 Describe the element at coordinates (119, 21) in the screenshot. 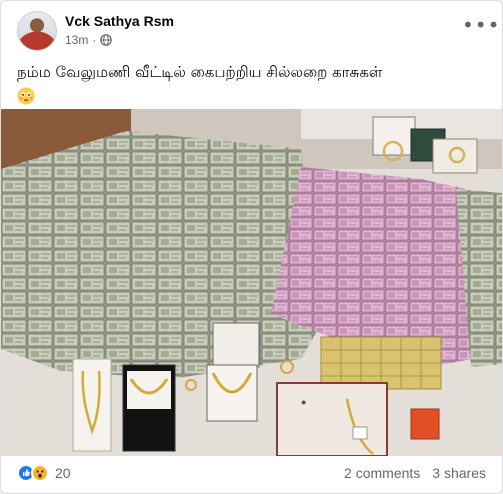

I see `author-name: Vck Sathya Rsm` at that location.